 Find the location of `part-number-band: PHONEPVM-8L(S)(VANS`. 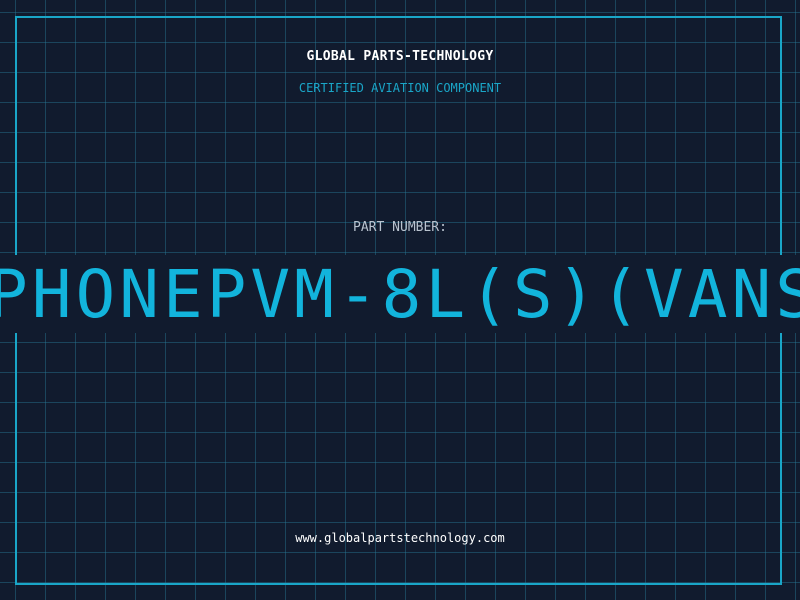

part-number-band: PHONEPVM-8L(S)(VANS is located at coordinates (400, 294).